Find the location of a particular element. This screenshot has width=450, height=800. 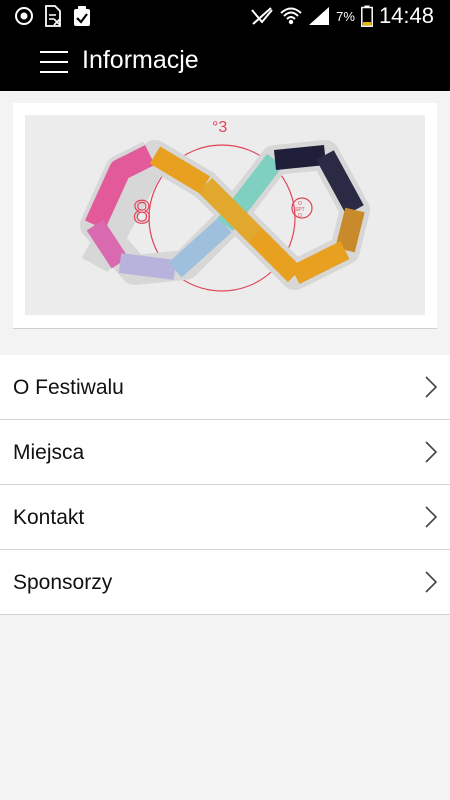

banner-right-symbol-bottom: O is located at coordinates (300, 216).